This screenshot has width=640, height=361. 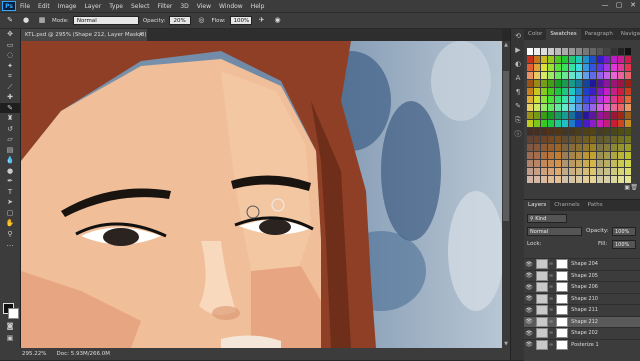 I want to click on menu-edit: Edit, so click(x=44, y=6).